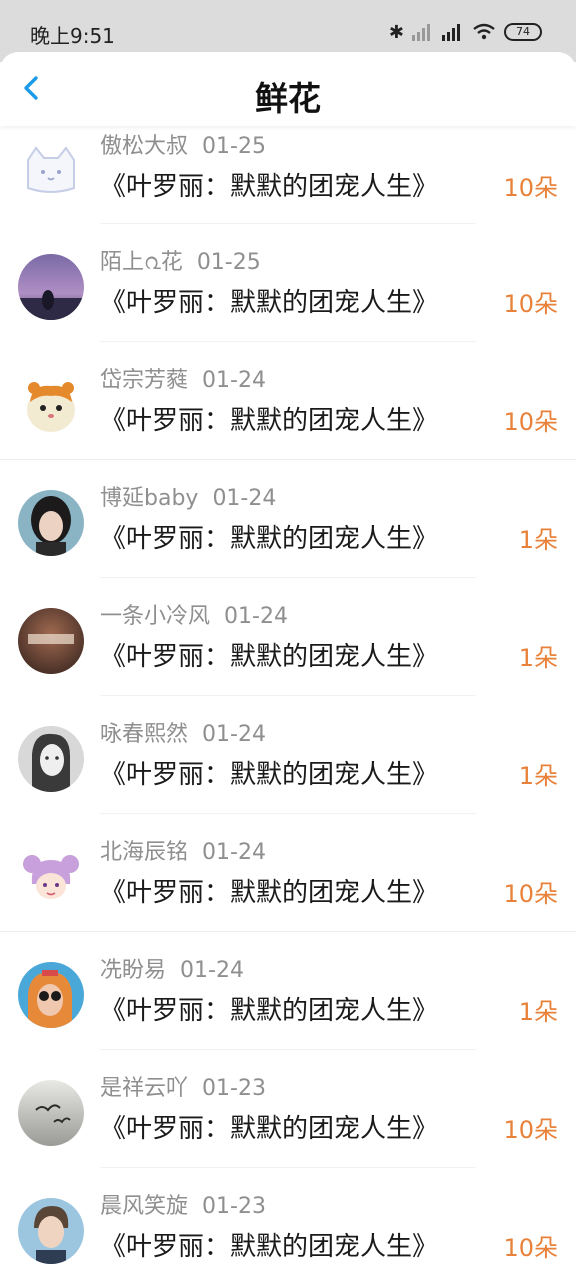 This screenshot has height=1286, width=576. I want to click on list-item: 咏春熙然 01-24 《叶罗丽：默默的团宠人生》 1朵, so click(288, 755).